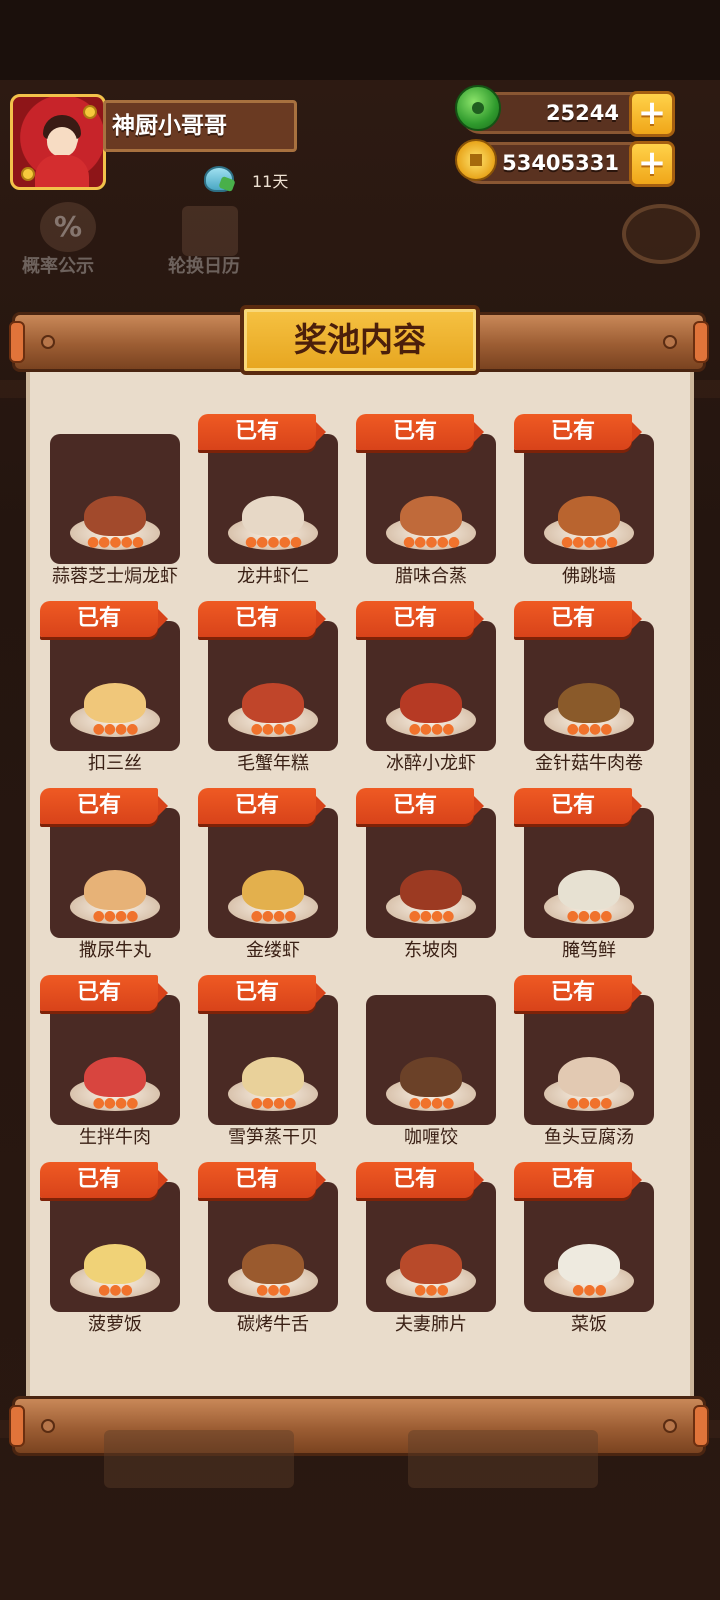 Image resolution: width=720 pixels, height=1600 pixels. What do you see at coordinates (589, 950) in the screenshot?
I see `dish-name: 腌笃鲜` at bounding box center [589, 950].